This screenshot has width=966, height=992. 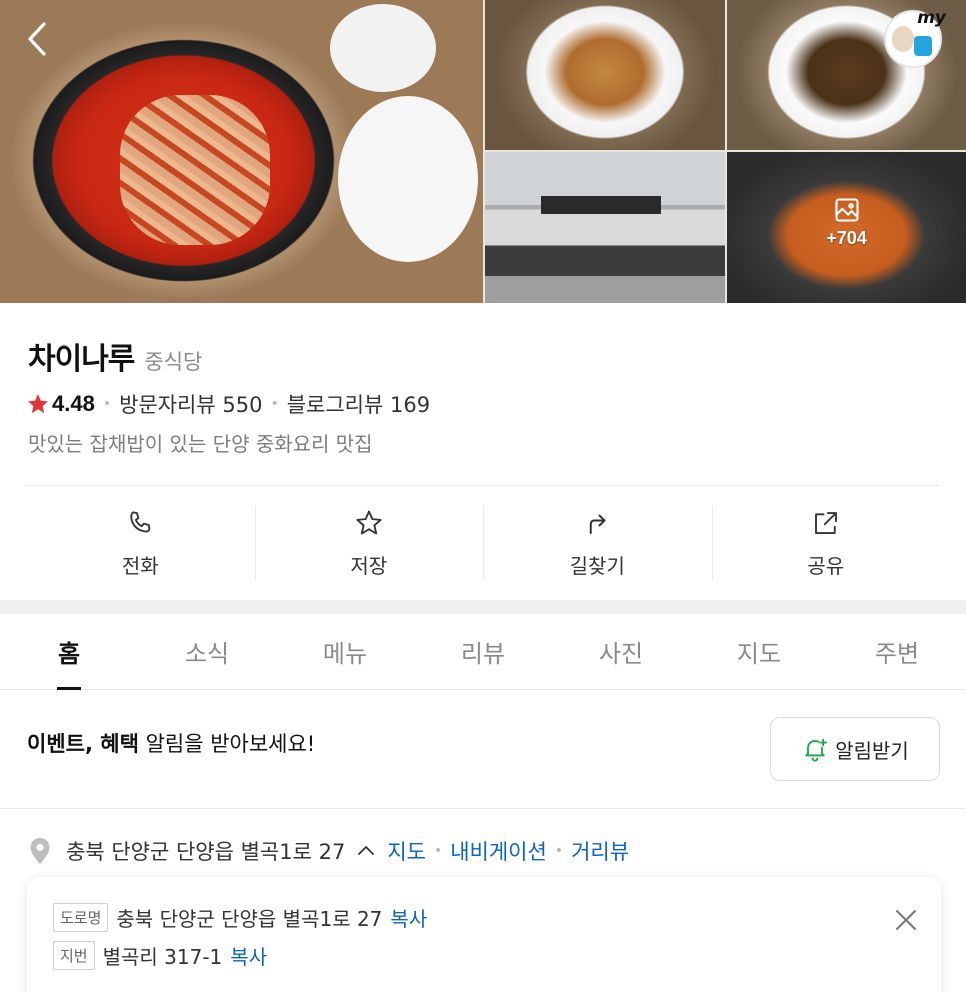 What do you see at coordinates (600, 851) in the screenshot?
I see `street-view-link: 거리뷰` at bounding box center [600, 851].